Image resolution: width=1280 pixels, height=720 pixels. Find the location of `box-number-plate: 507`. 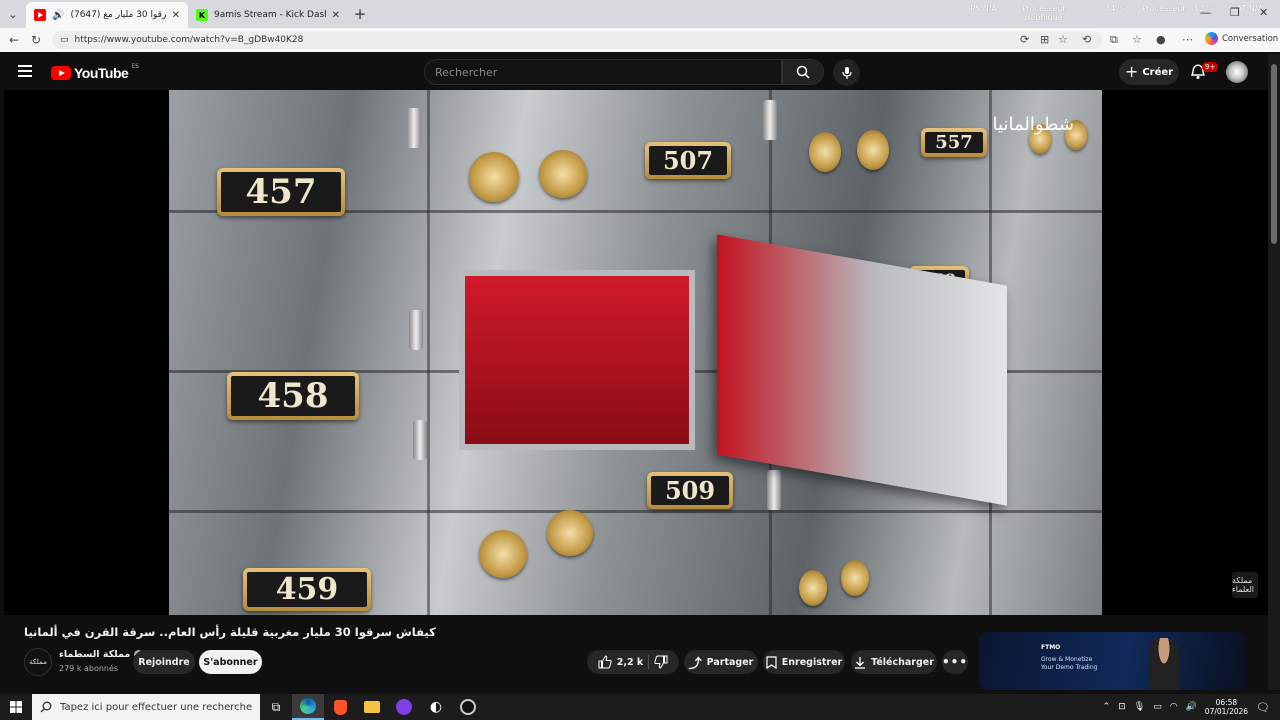

box-number-plate: 507 is located at coordinates (688, 160).